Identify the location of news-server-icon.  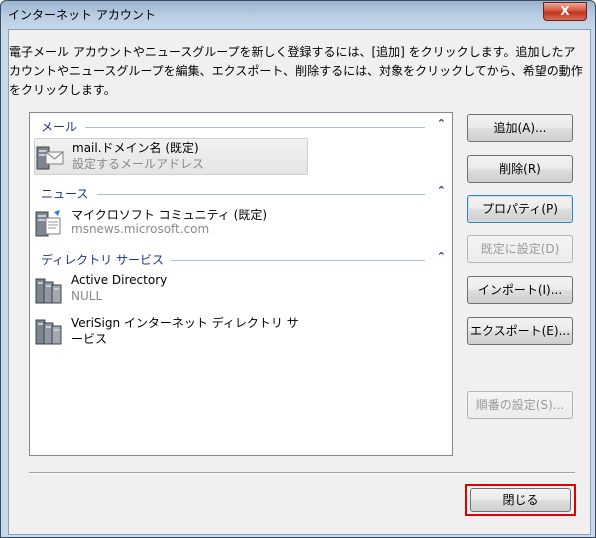
(48, 223).